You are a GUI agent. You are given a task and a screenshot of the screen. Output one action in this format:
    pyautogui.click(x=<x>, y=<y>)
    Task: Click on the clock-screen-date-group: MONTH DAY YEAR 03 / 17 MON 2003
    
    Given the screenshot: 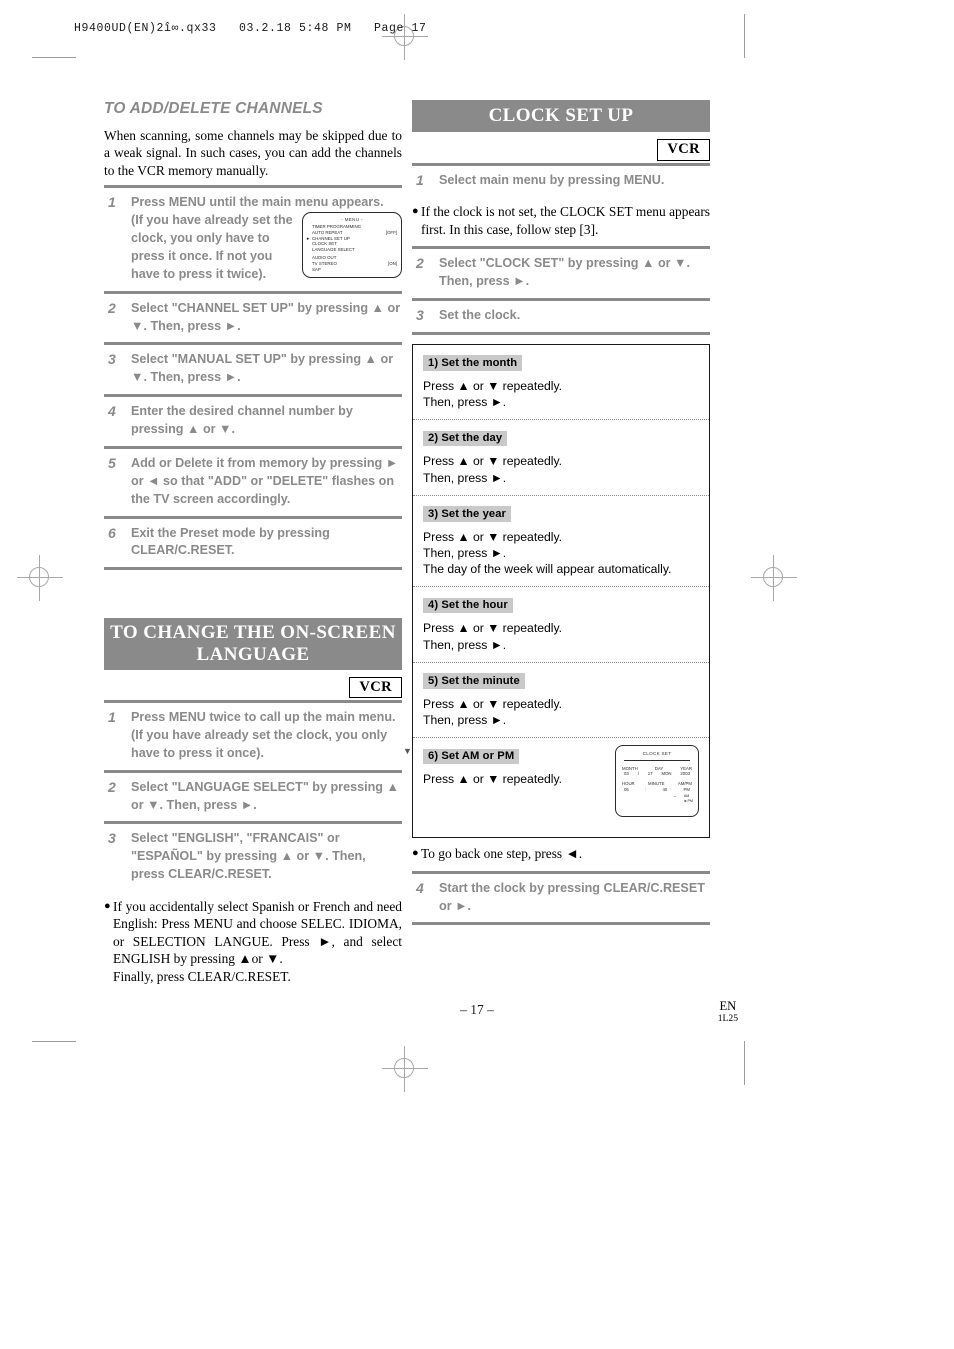 What is the action you would take?
    pyautogui.click(x=657, y=771)
    